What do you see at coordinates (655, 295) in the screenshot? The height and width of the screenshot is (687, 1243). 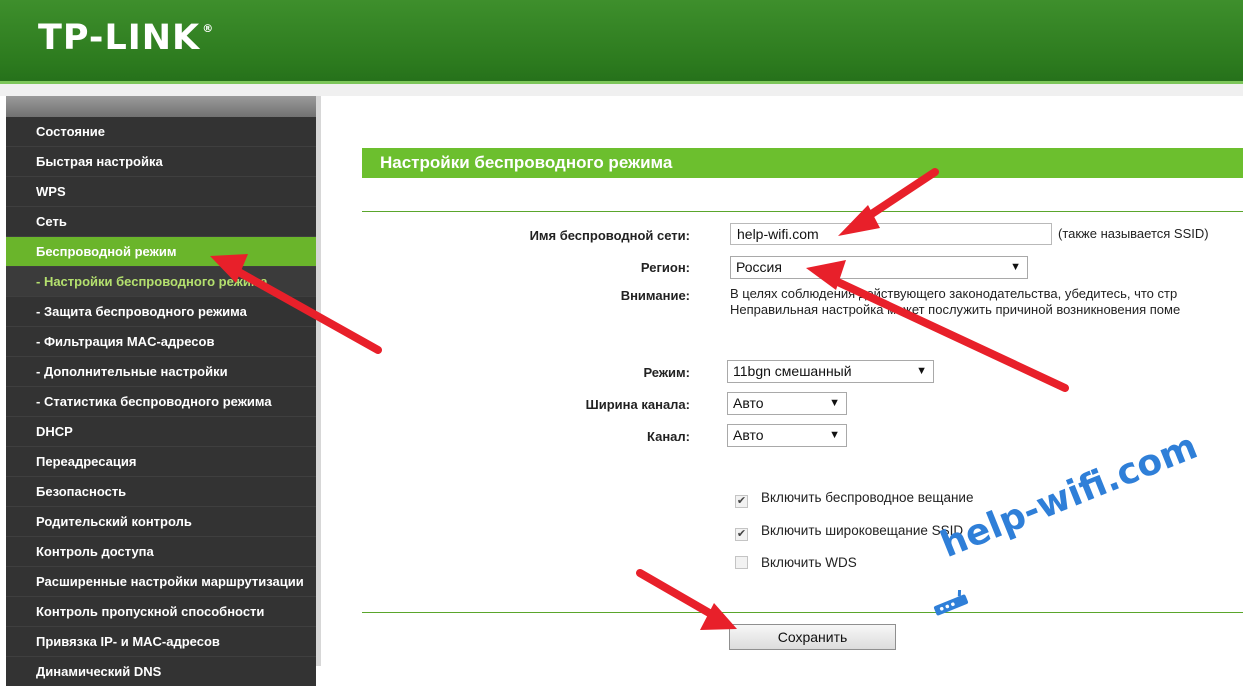 I see `warning-label: Внимание:` at bounding box center [655, 295].